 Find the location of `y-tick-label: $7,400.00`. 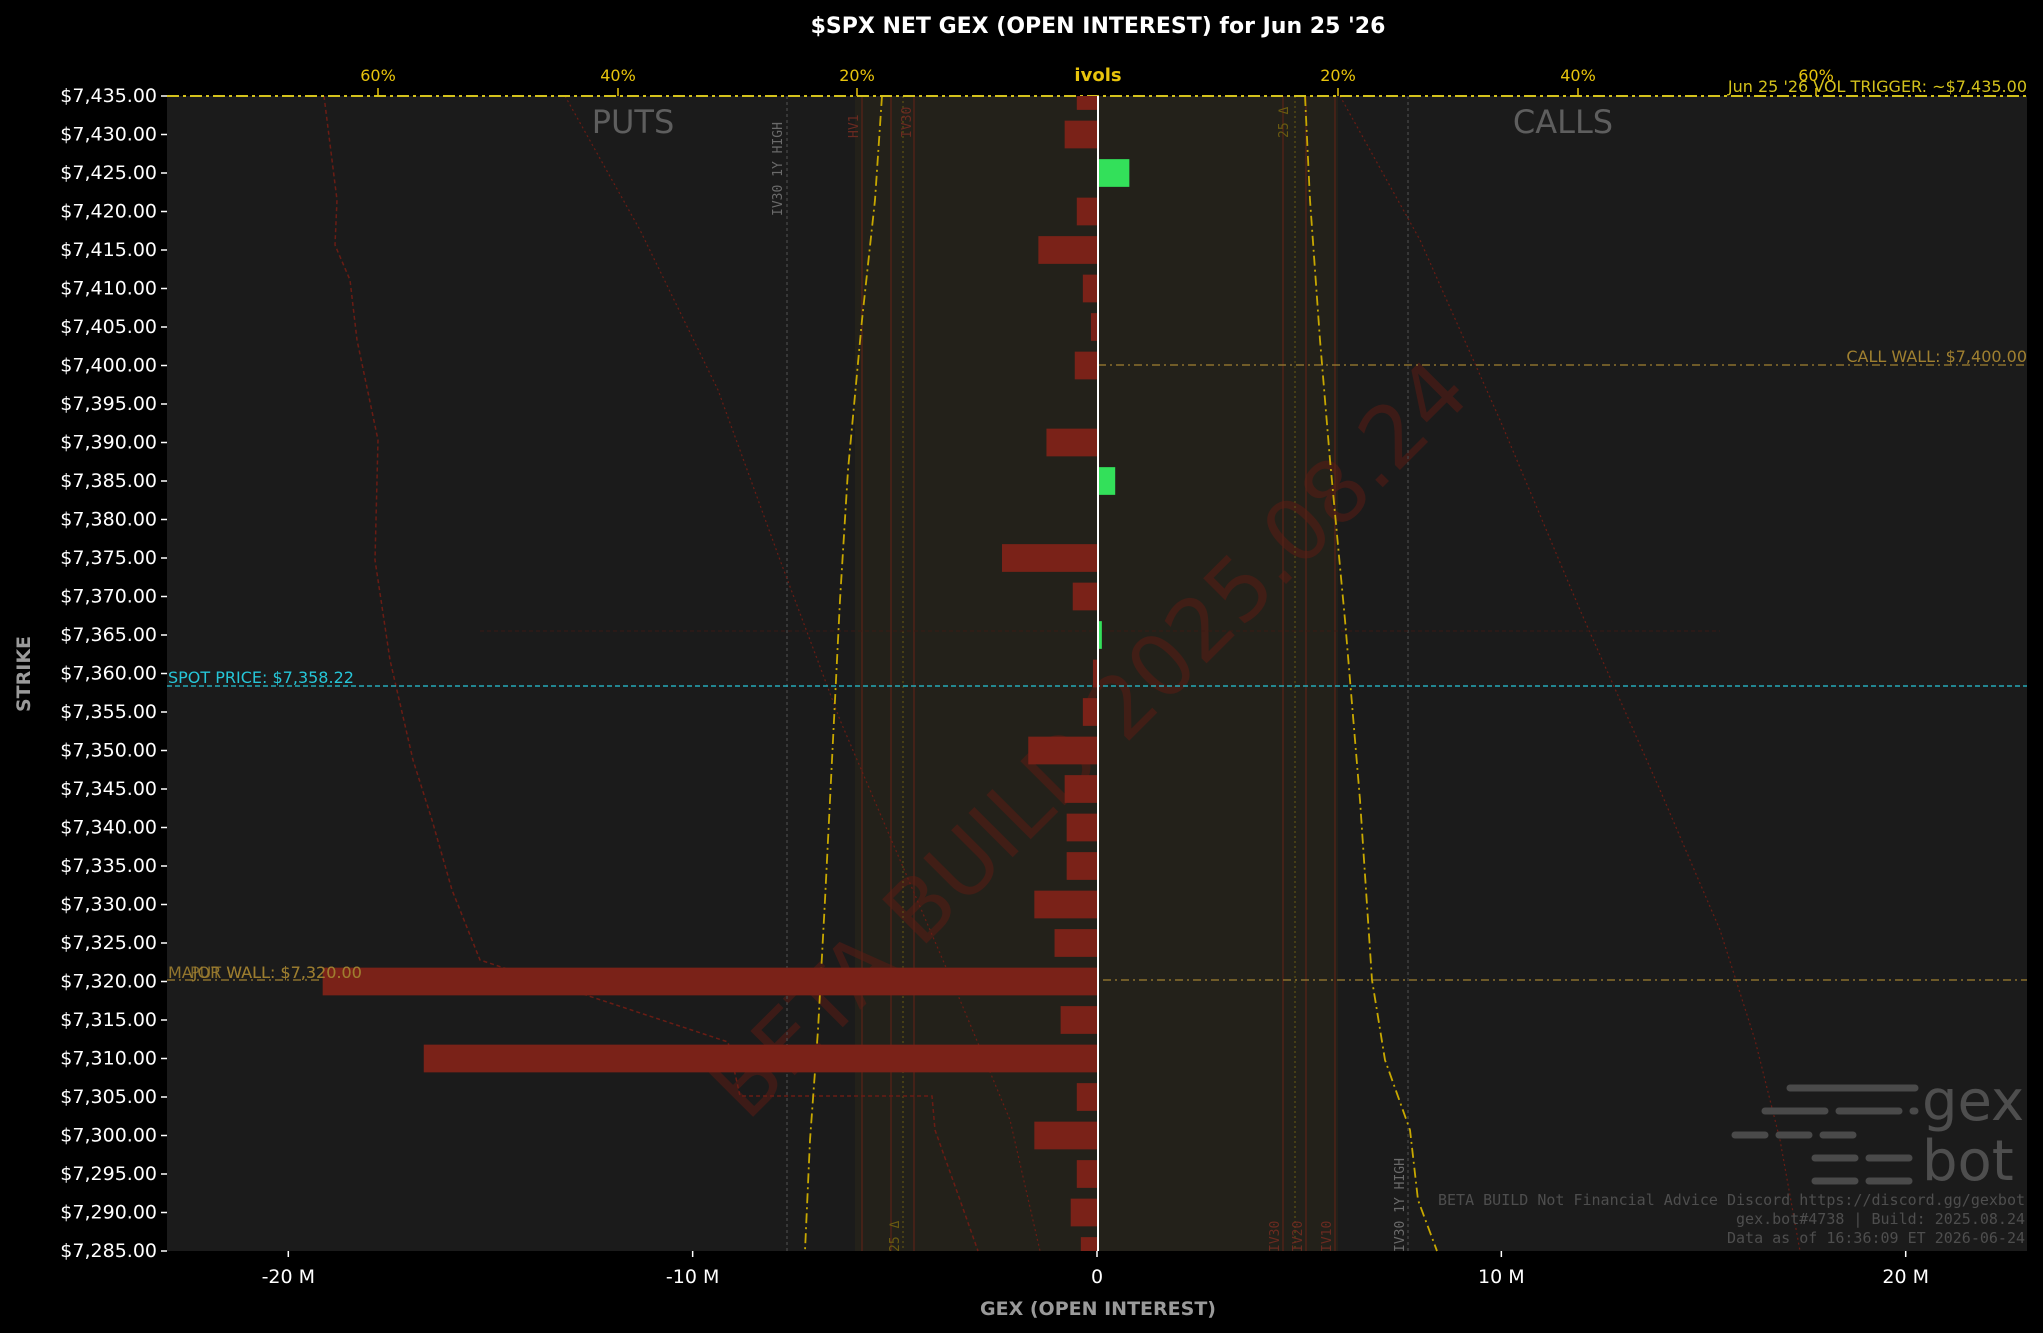

y-tick-label: $7,400.00 is located at coordinates (108, 366).